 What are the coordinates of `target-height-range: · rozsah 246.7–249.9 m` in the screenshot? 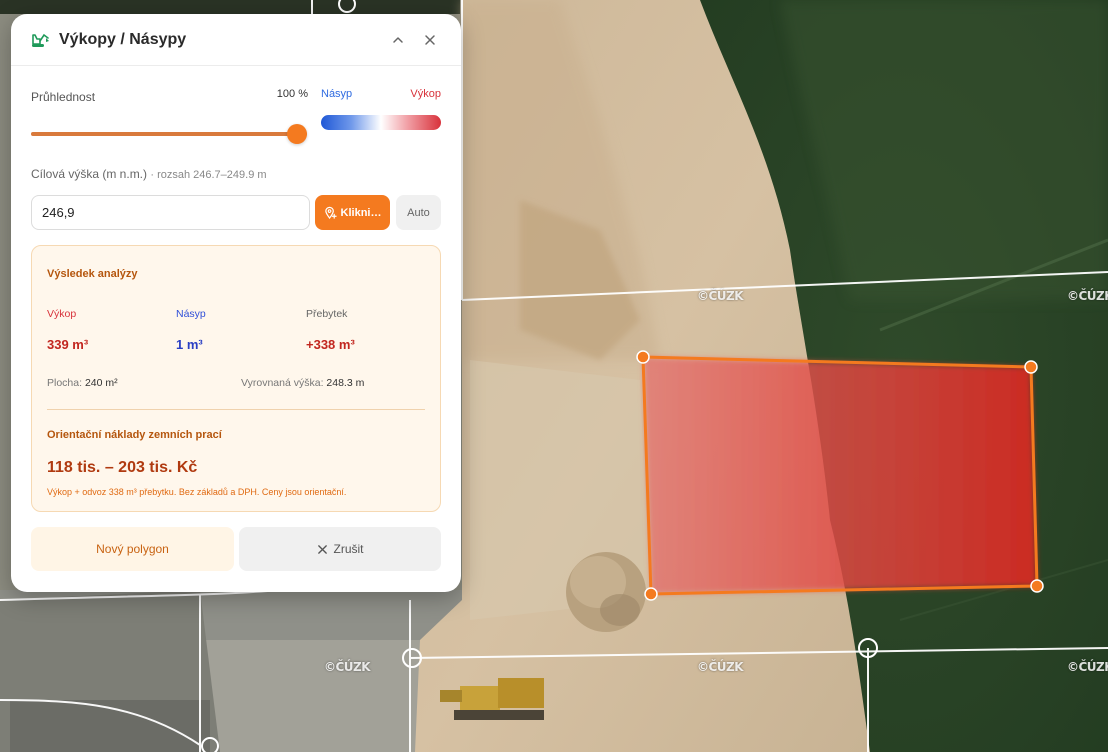 It's located at (208, 175).